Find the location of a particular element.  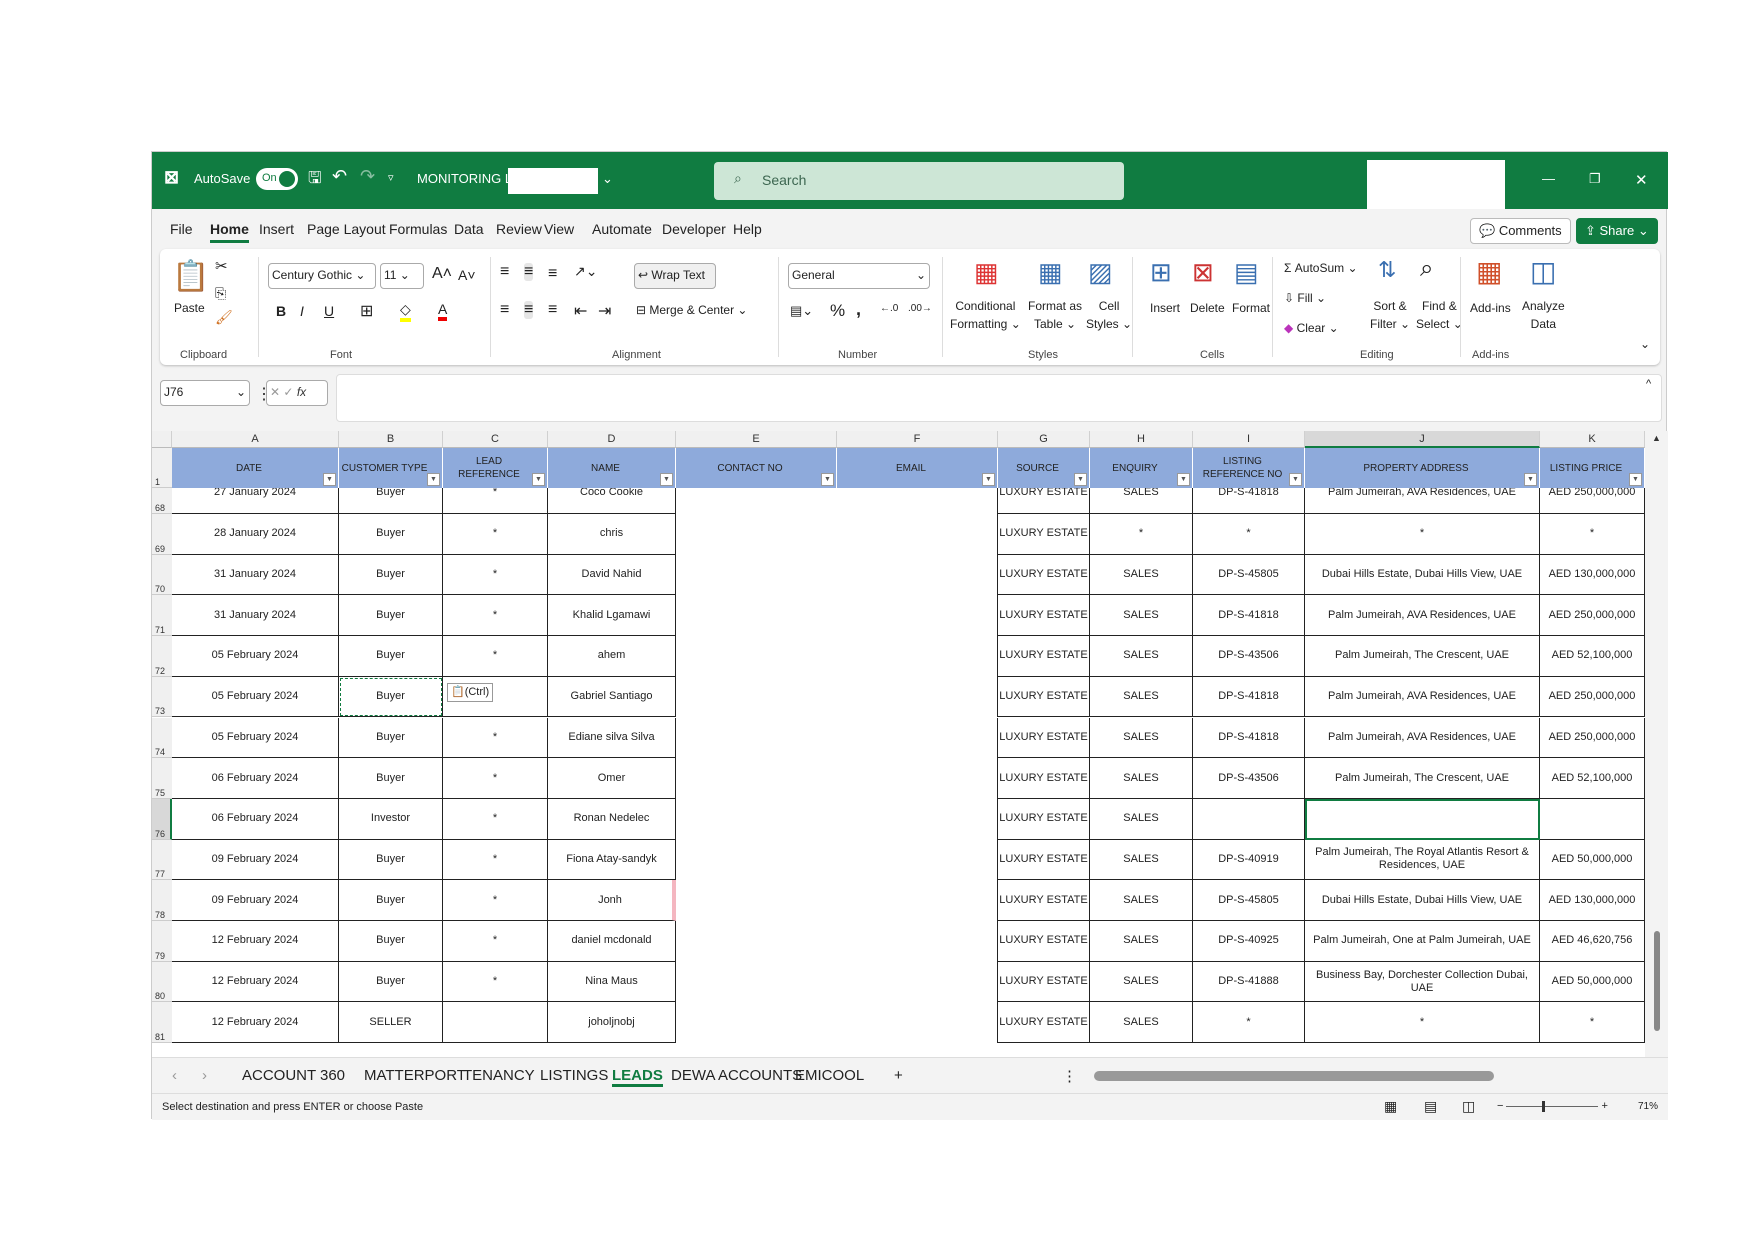

cell-J75: Palm Jumeirah, The Crescent, UAE is located at coordinates (1422, 778).